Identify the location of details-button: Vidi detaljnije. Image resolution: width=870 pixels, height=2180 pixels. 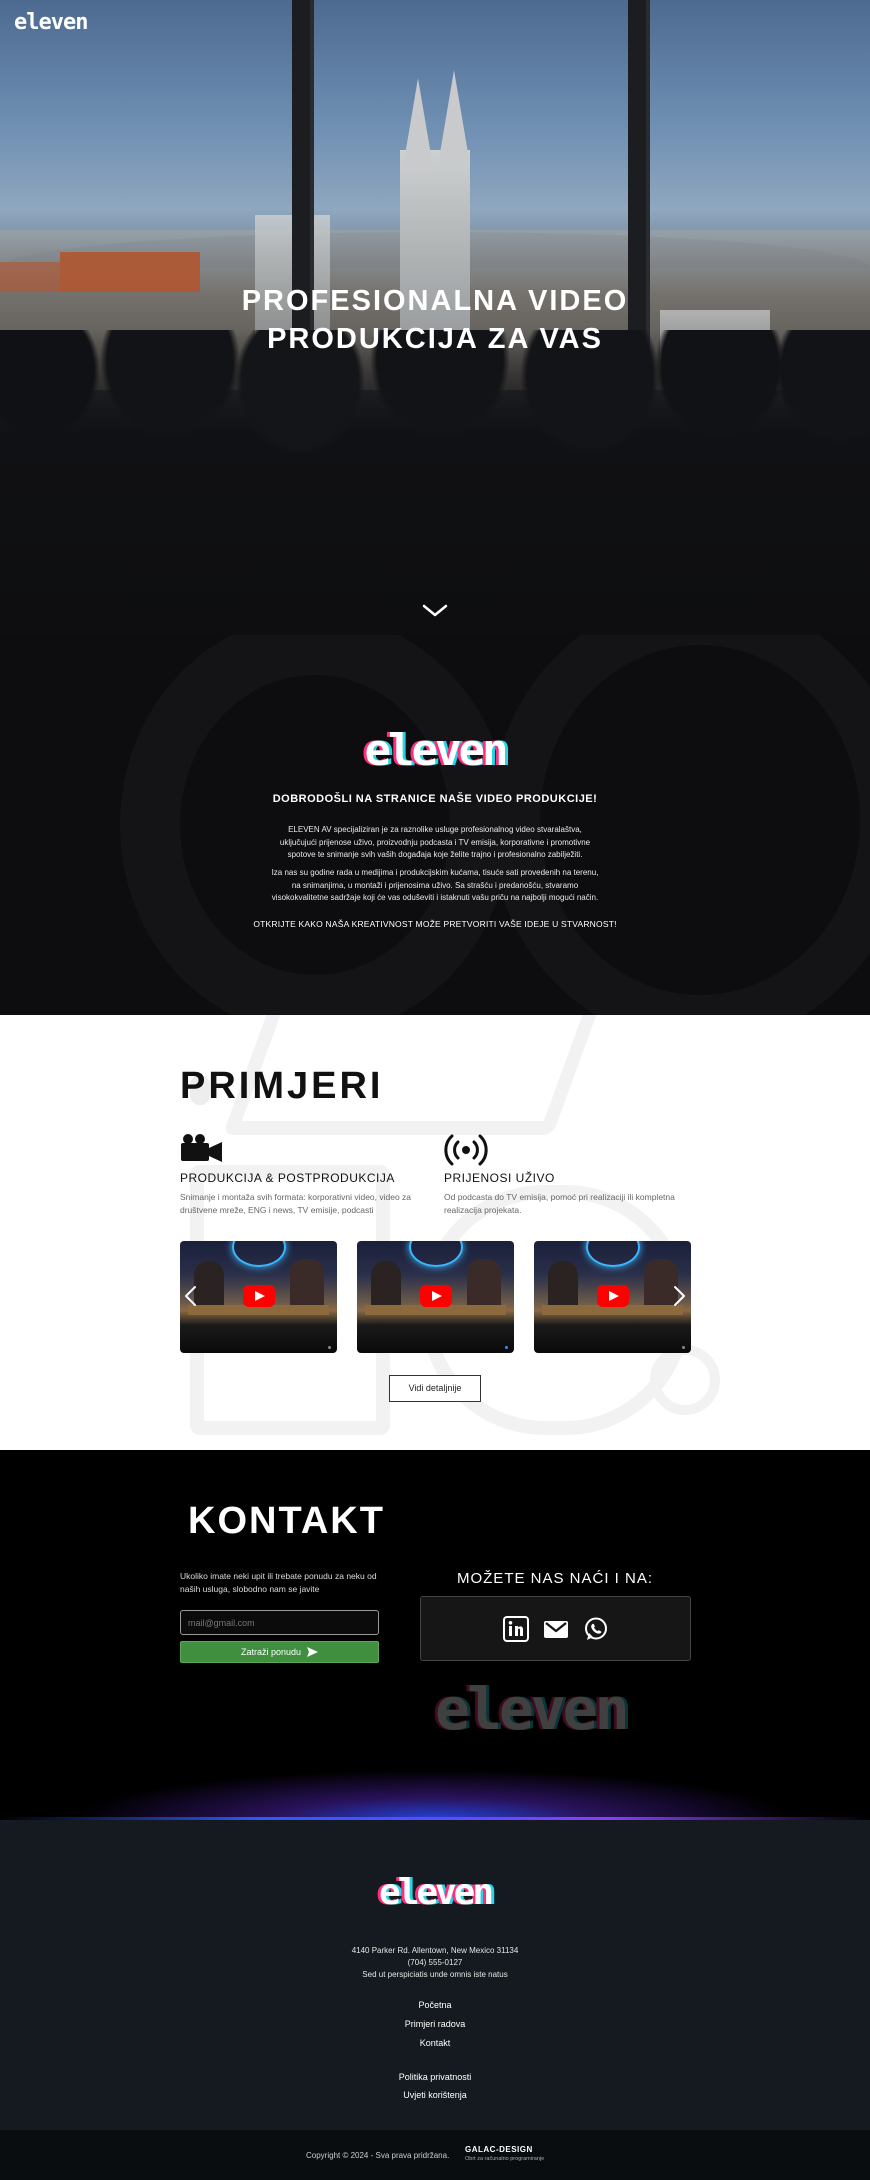
(435, 1388).